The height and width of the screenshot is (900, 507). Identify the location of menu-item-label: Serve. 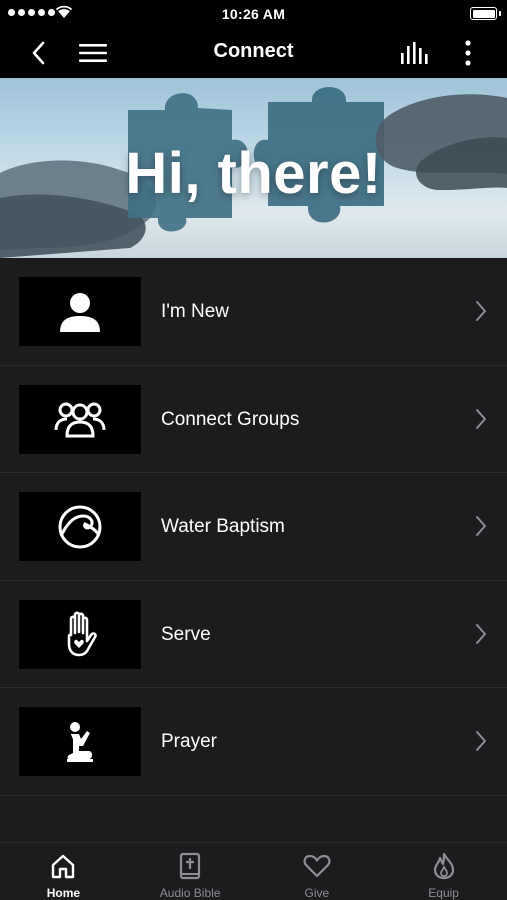
(186, 634).